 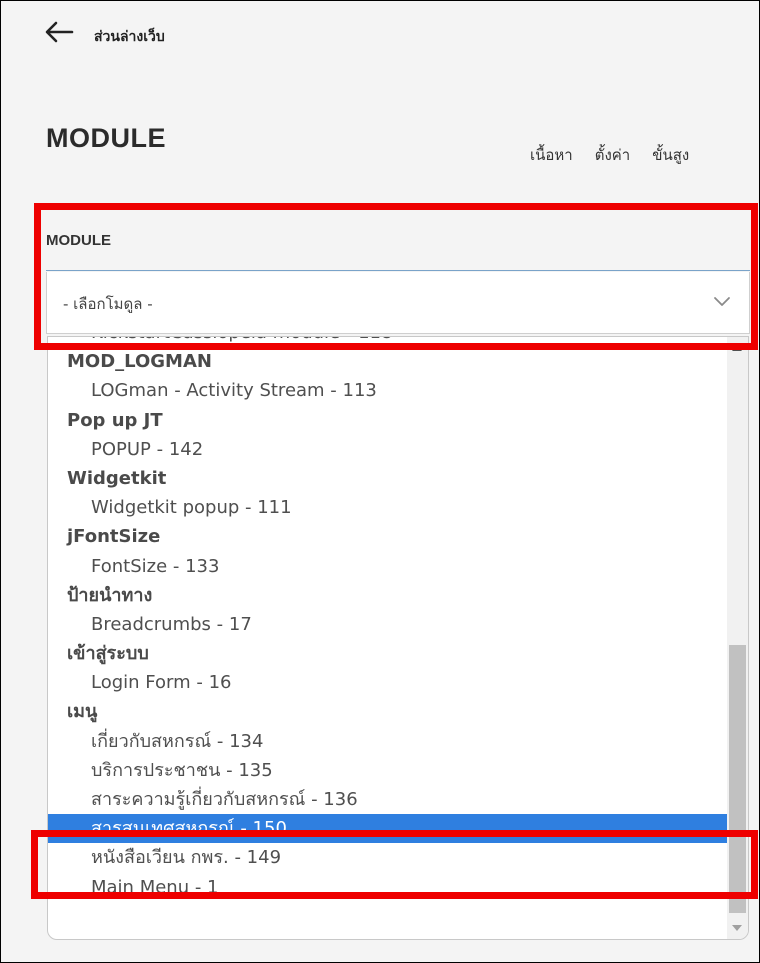 What do you see at coordinates (613, 155) in the screenshot?
I see `tab-settings: ตั้งค่า` at bounding box center [613, 155].